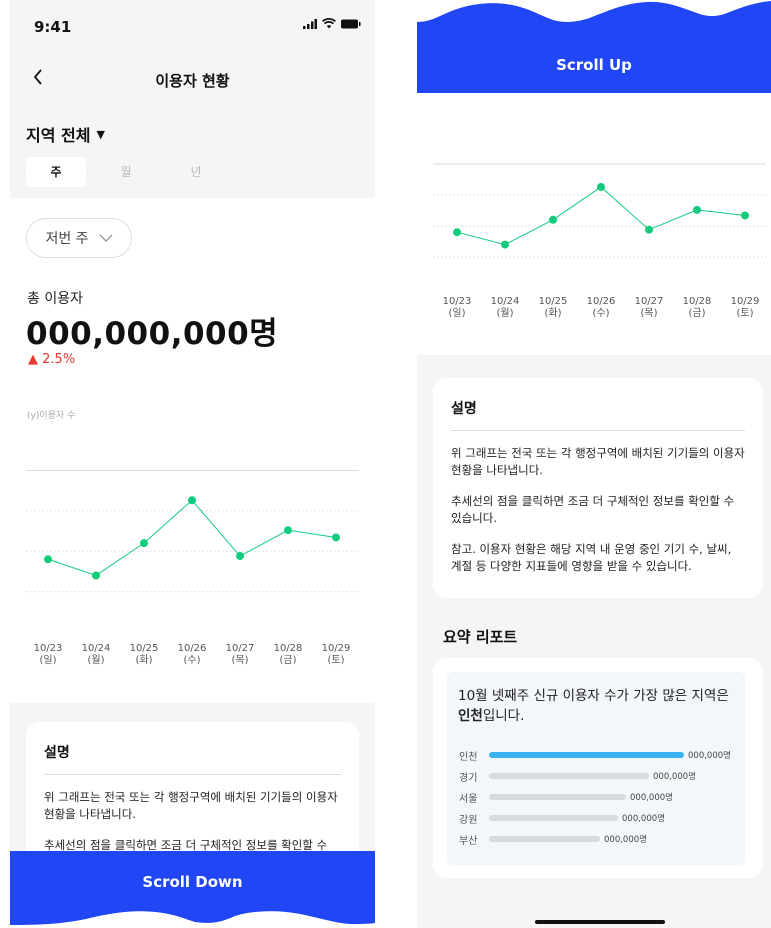 This screenshot has width=771, height=928. What do you see at coordinates (600, 922) in the screenshot?
I see `home-indicator` at bounding box center [600, 922].